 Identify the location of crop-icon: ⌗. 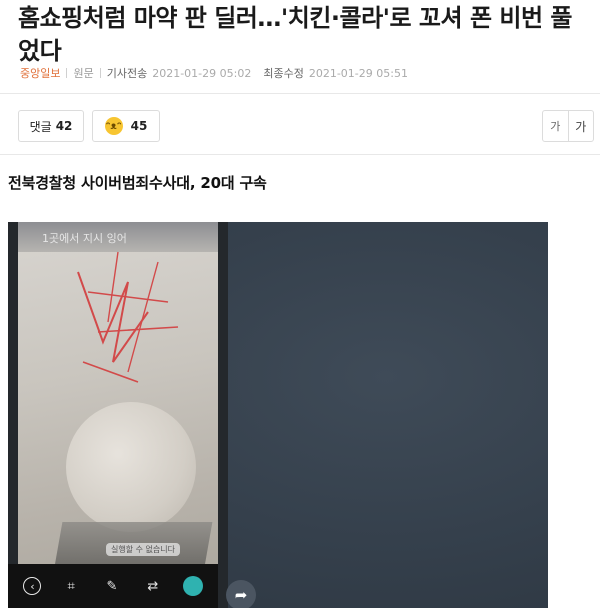
(71, 586).